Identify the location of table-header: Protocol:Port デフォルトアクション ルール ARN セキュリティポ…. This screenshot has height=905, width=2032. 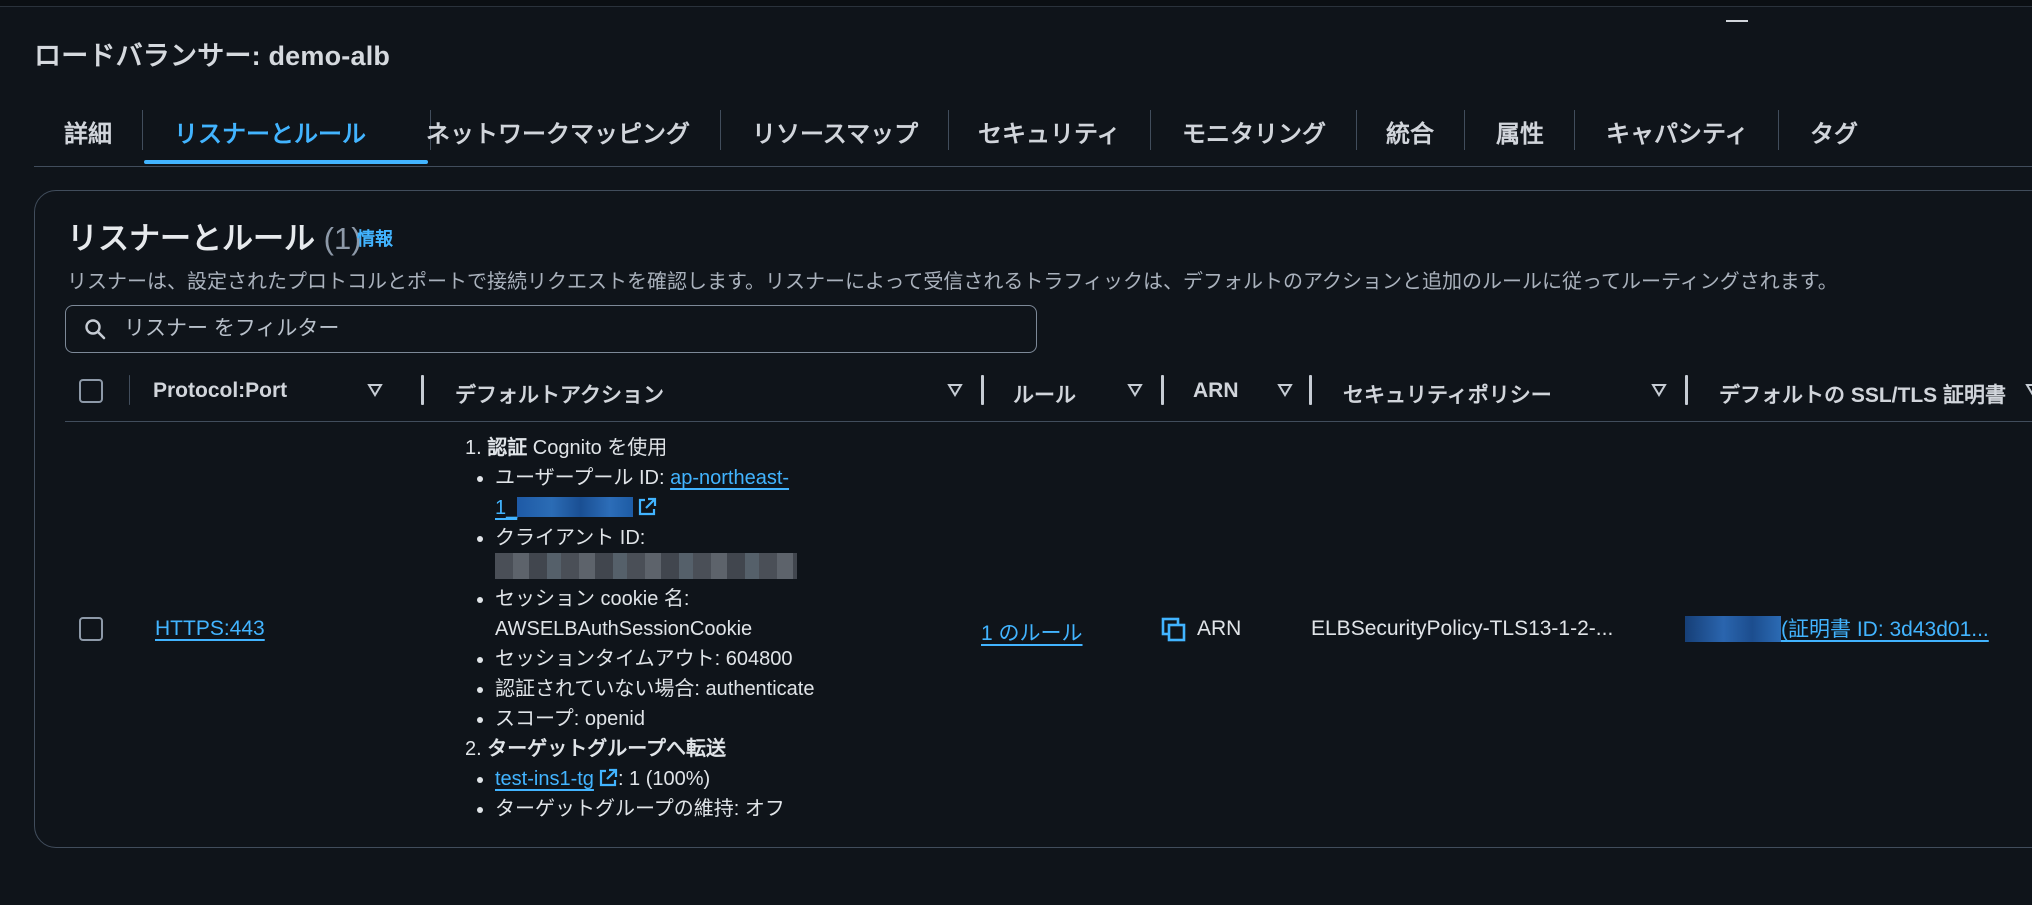
(1048, 391).